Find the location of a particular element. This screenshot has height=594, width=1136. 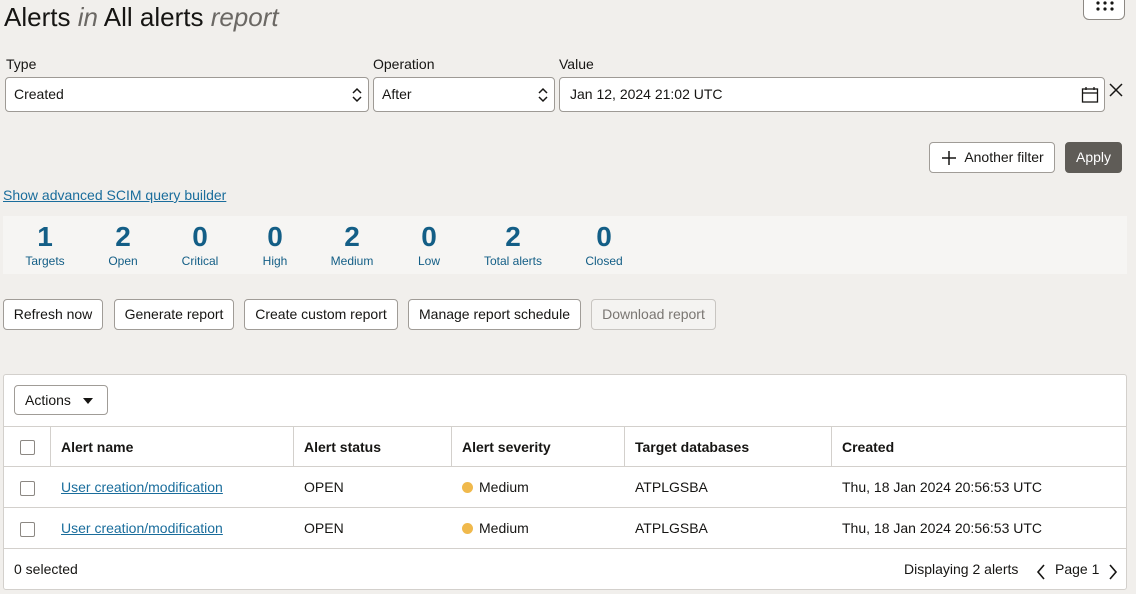

another-filter-button: Another filter is located at coordinates (992, 157).